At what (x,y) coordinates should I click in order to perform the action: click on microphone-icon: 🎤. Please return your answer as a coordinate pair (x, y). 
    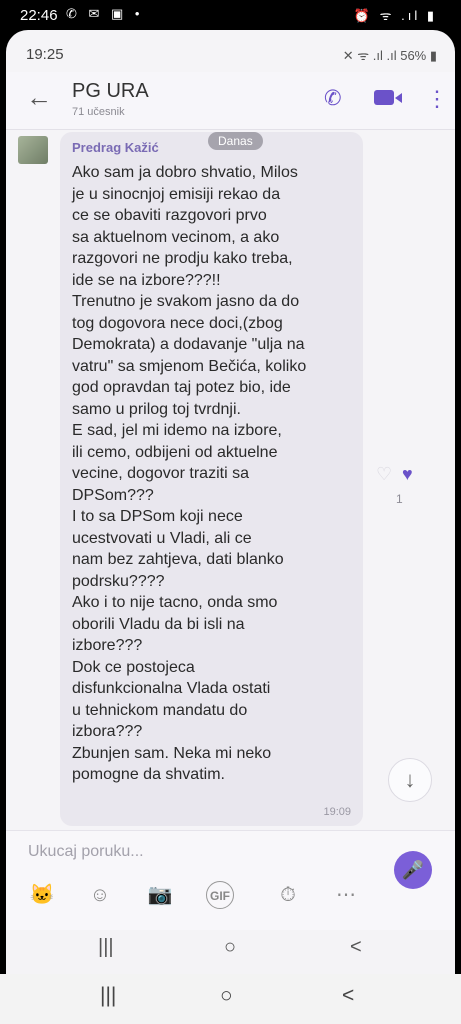
    Looking at the image, I should click on (413, 870).